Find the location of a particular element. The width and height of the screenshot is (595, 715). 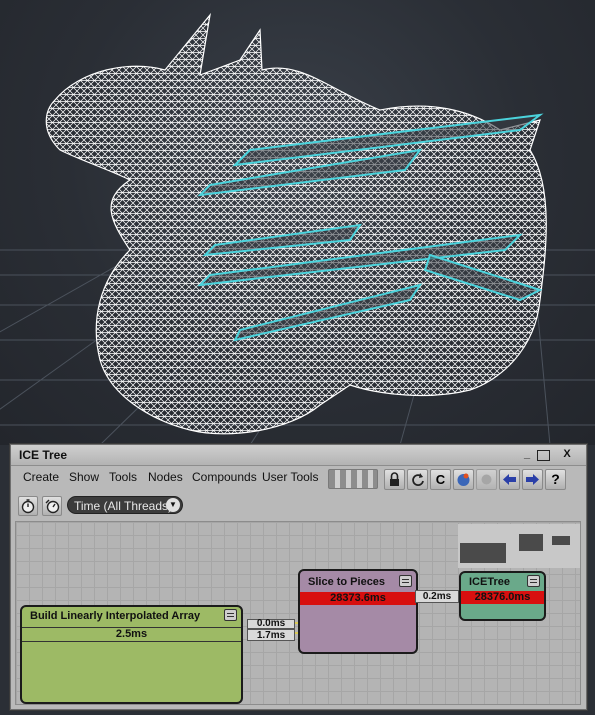

time-mode-dropdown: Time (All Threads) ▼ is located at coordinates (125, 505).